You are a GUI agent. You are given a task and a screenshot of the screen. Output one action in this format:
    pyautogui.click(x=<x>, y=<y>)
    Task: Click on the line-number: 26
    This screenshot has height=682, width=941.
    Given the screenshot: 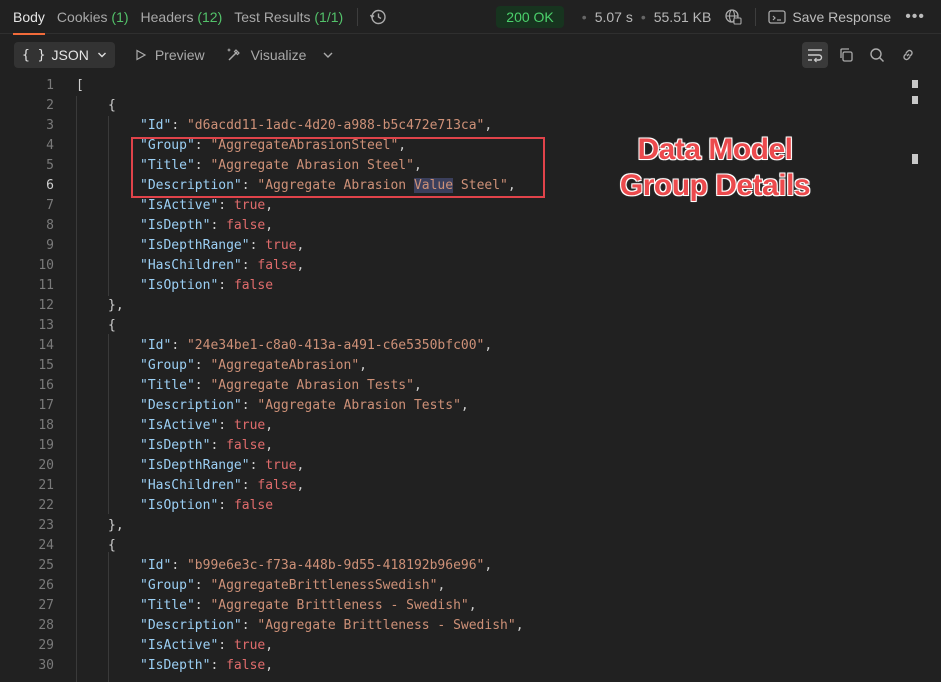 What is the action you would take?
    pyautogui.click(x=46, y=585)
    